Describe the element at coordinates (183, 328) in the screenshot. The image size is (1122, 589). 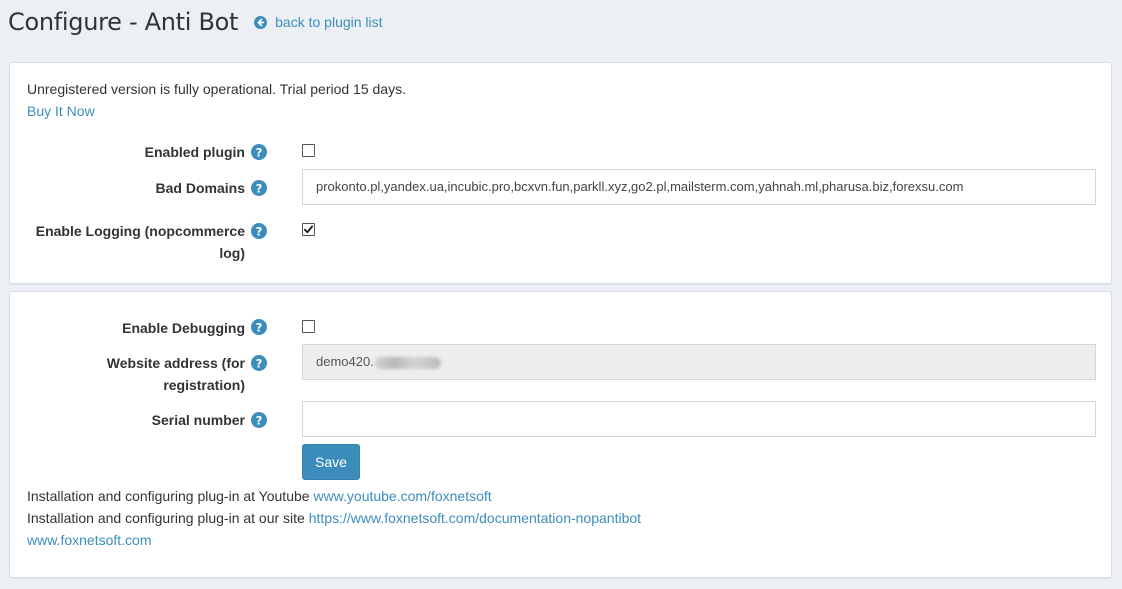
I see `enable-debugging-label: Enable Debugging` at that location.